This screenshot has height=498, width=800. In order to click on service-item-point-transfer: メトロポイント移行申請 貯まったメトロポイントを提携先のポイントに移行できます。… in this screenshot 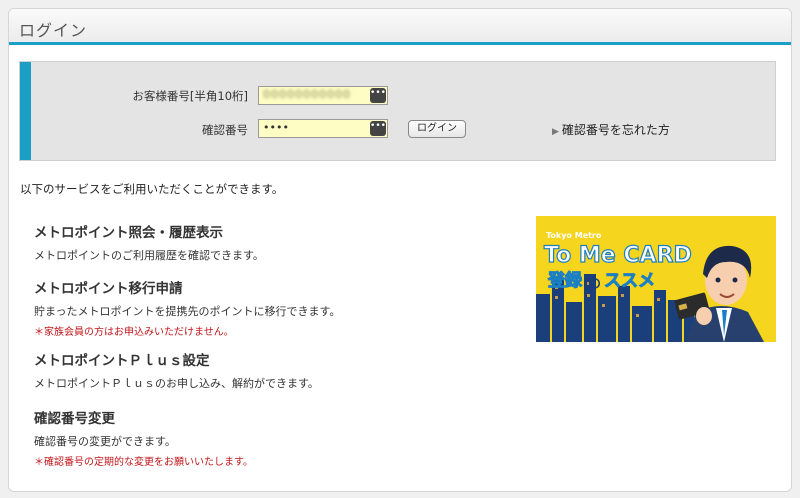, I will do `click(187, 307)`.